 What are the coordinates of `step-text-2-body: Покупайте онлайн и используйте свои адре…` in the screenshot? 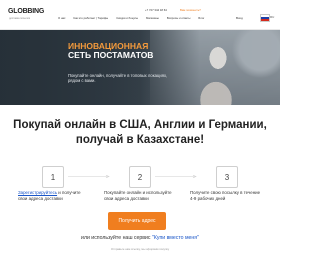 It's located at (138, 195).